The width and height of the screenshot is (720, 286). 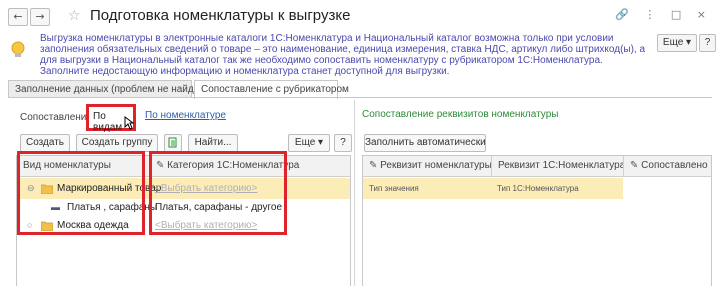 I want to click on highlight-category-column, so click(x=218, y=193).